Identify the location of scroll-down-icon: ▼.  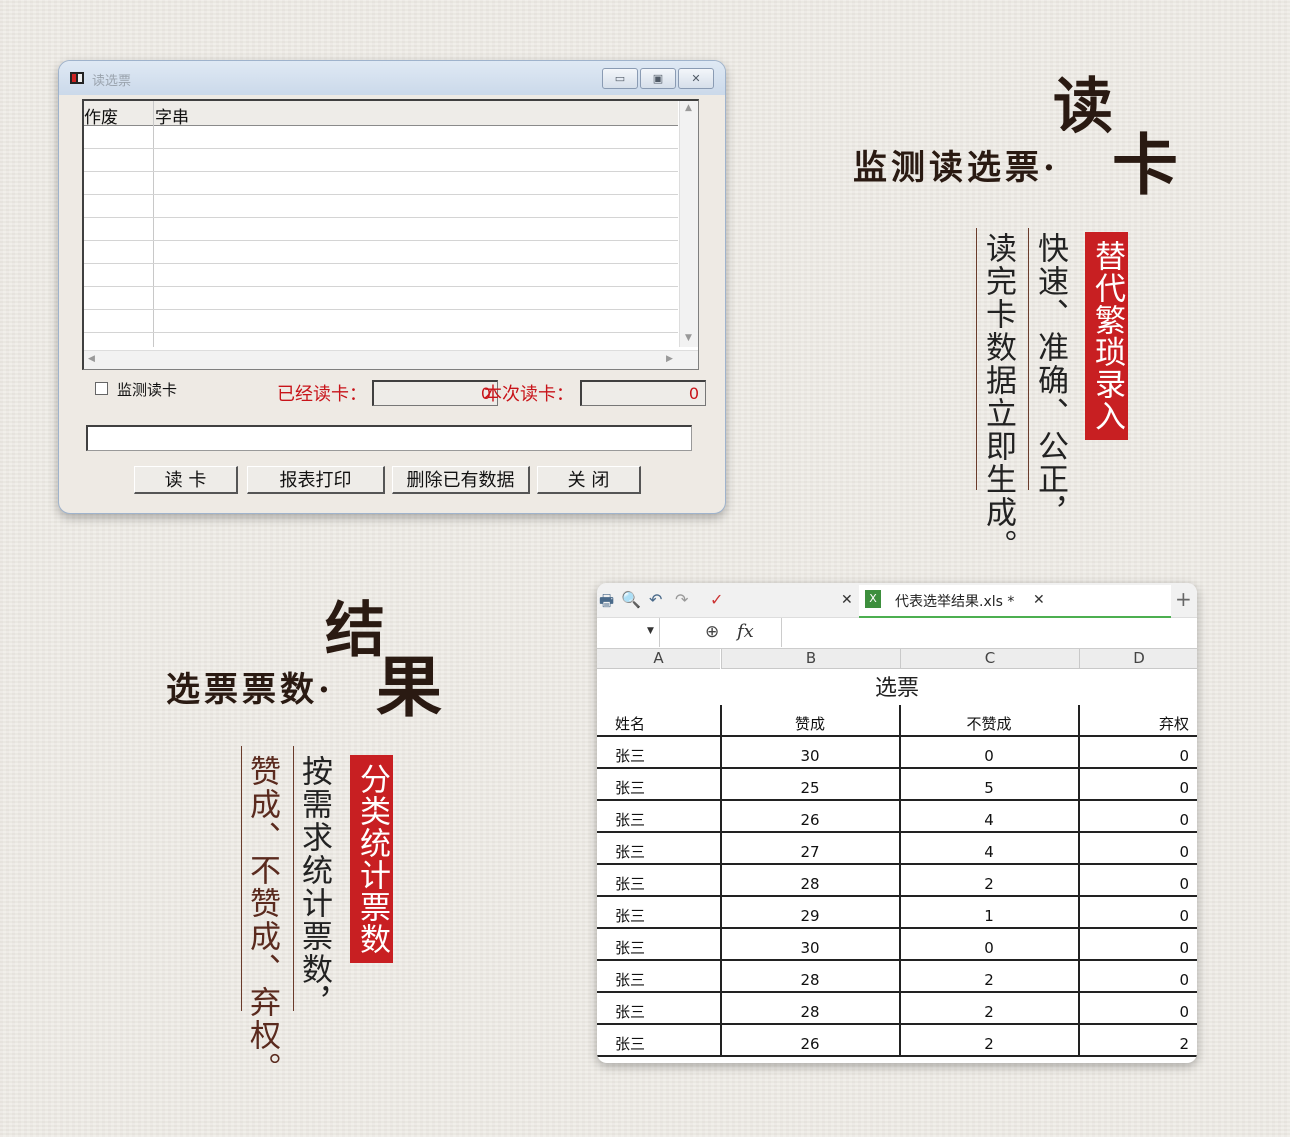
(688, 338).